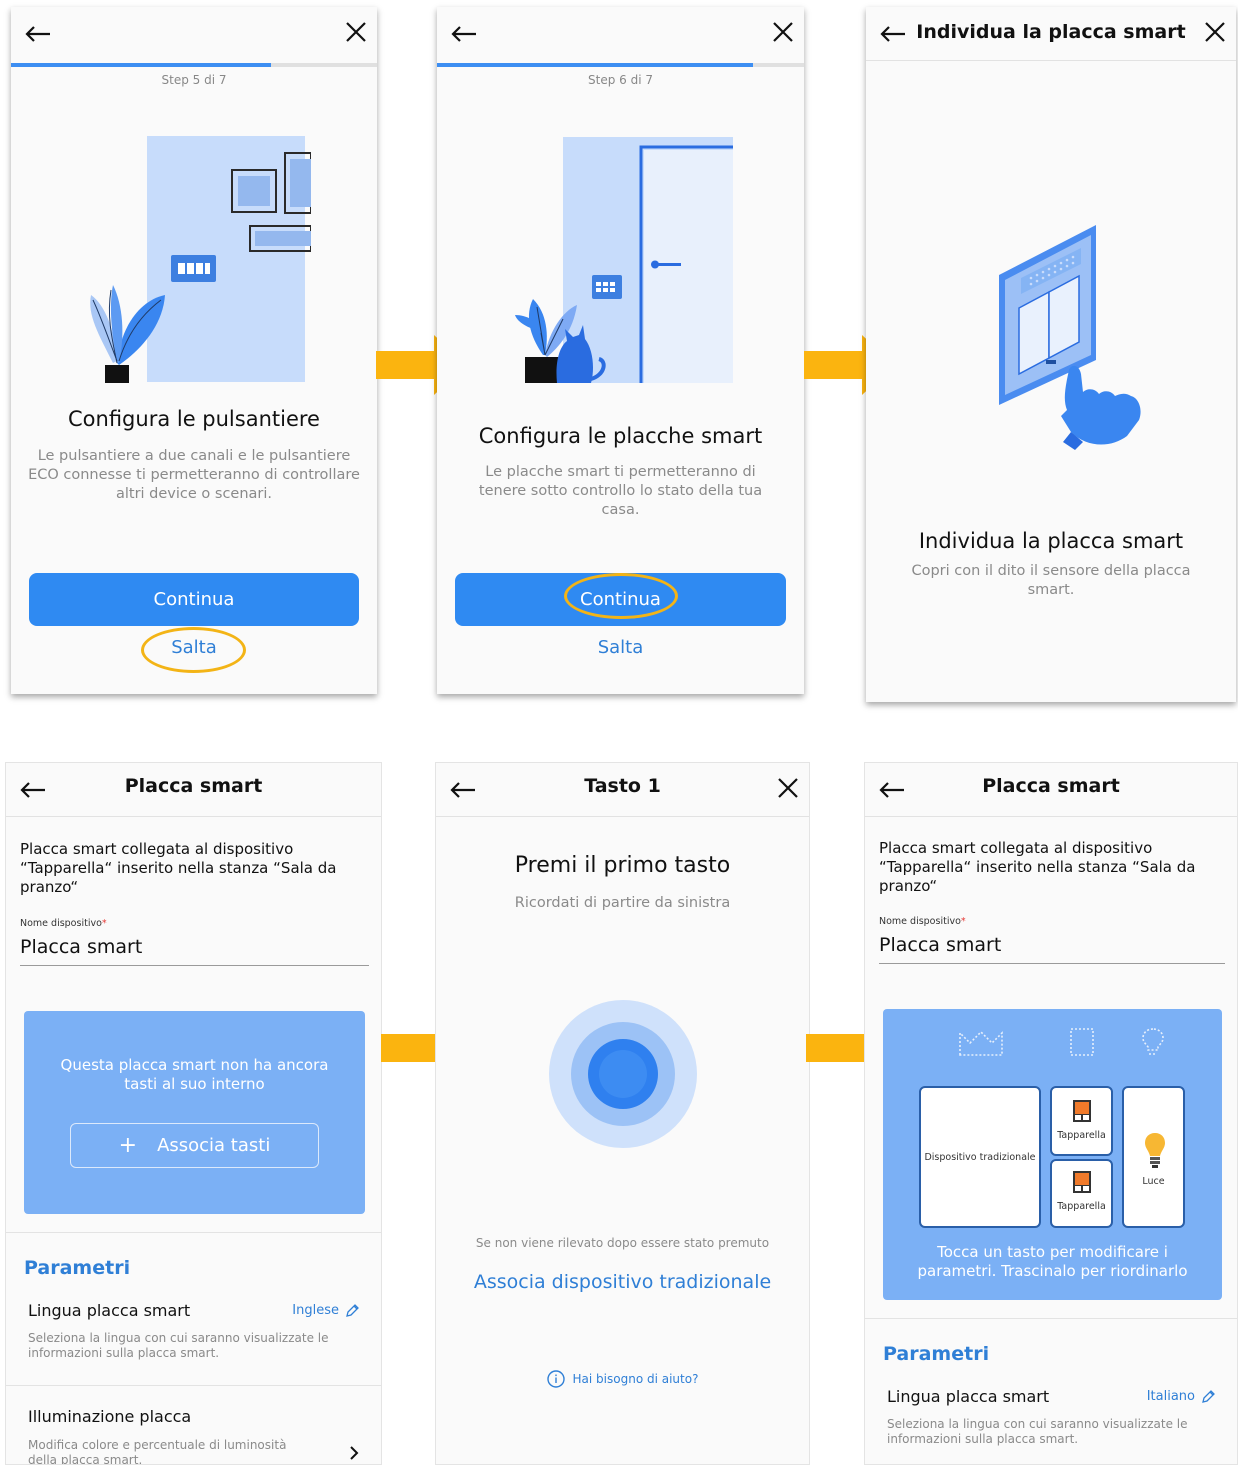 Image resolution: width=1238 pixels, height=1465 pixels. Describe the element at coordinates (1170, 1396) in the screenshot. I see `language-value: Italiano` at that location.